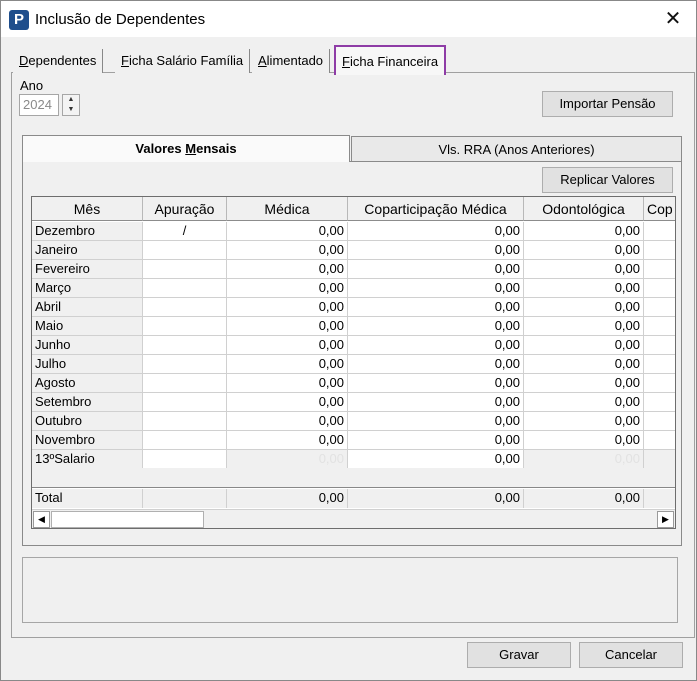 The width and height of the screenshot is (697, 681). What do you see at coordinates (607, 180) in the screenshot?
I see `replicar-valores-button: Replicar Valores` at bounding box center [607, 180].